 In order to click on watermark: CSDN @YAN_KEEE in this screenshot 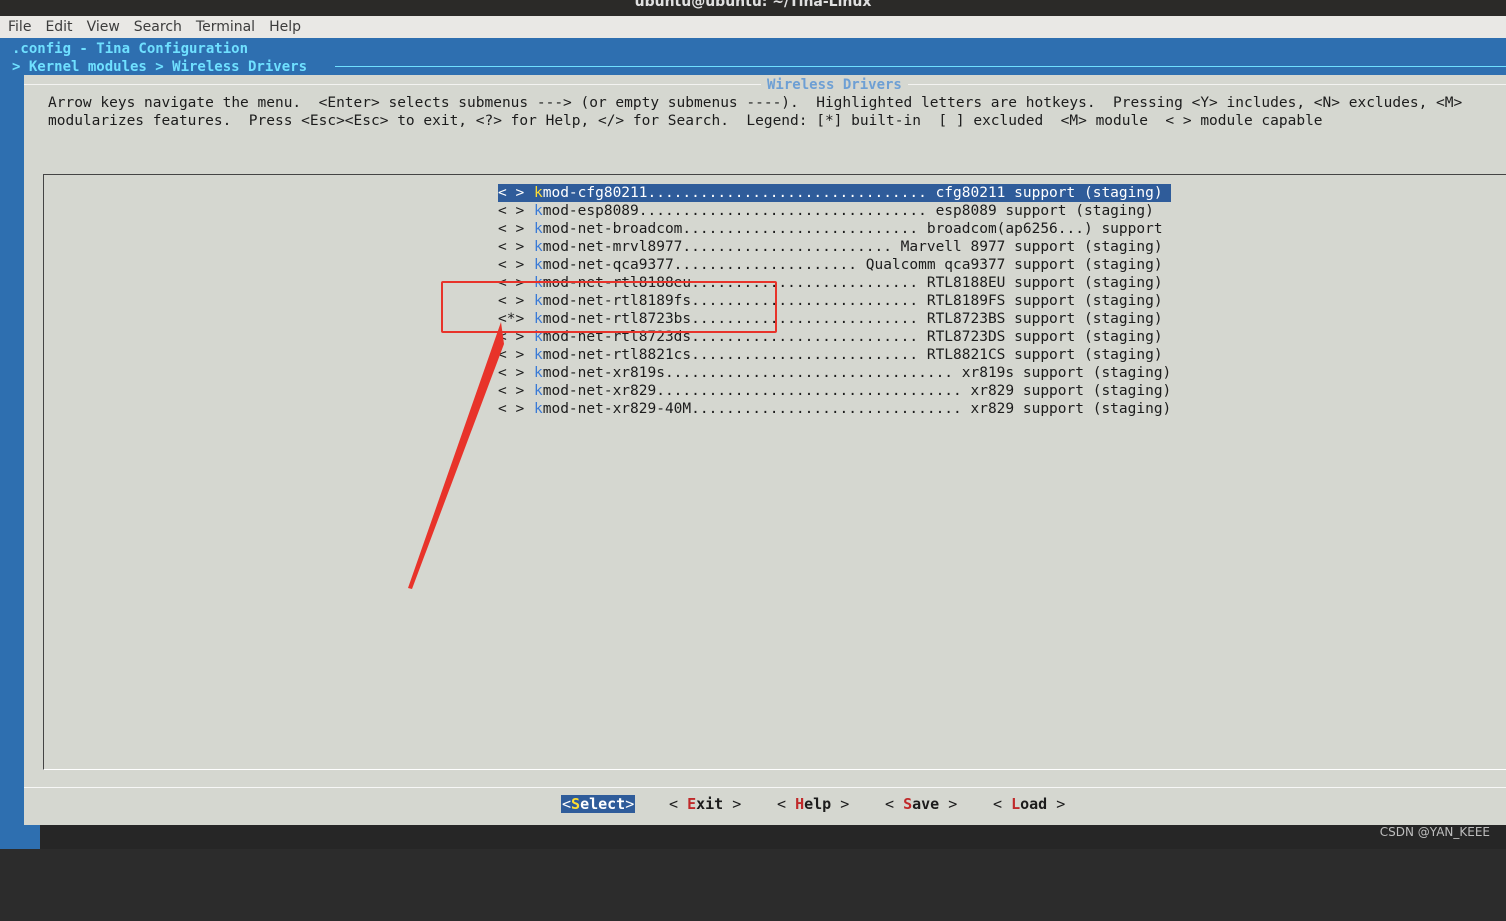, I will do `click(1434, 832)`.